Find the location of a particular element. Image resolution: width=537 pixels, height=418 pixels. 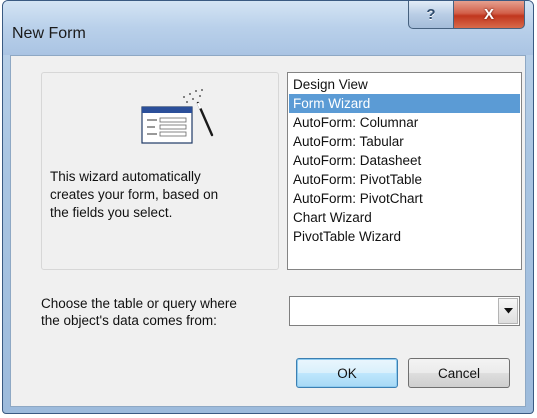

list-item-form-wizard: Form Wizard is located at coordinates (404, 103).